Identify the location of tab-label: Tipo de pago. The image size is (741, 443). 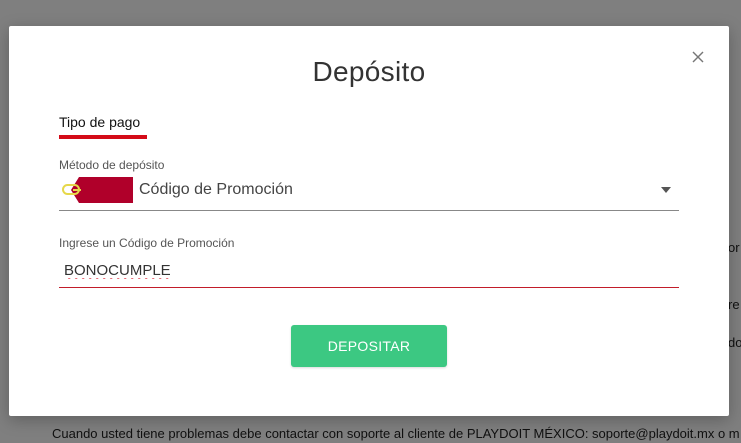
(100, 122).